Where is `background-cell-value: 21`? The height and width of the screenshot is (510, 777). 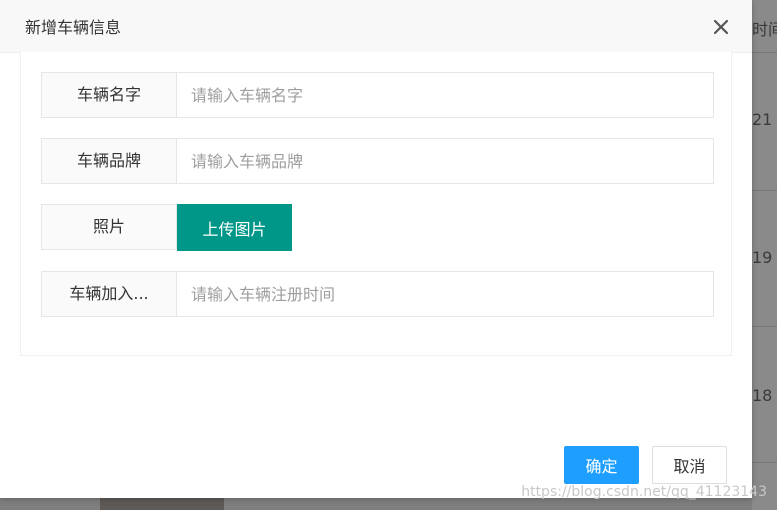
background-cell-value: 21 is located at coordinates (762, 119).